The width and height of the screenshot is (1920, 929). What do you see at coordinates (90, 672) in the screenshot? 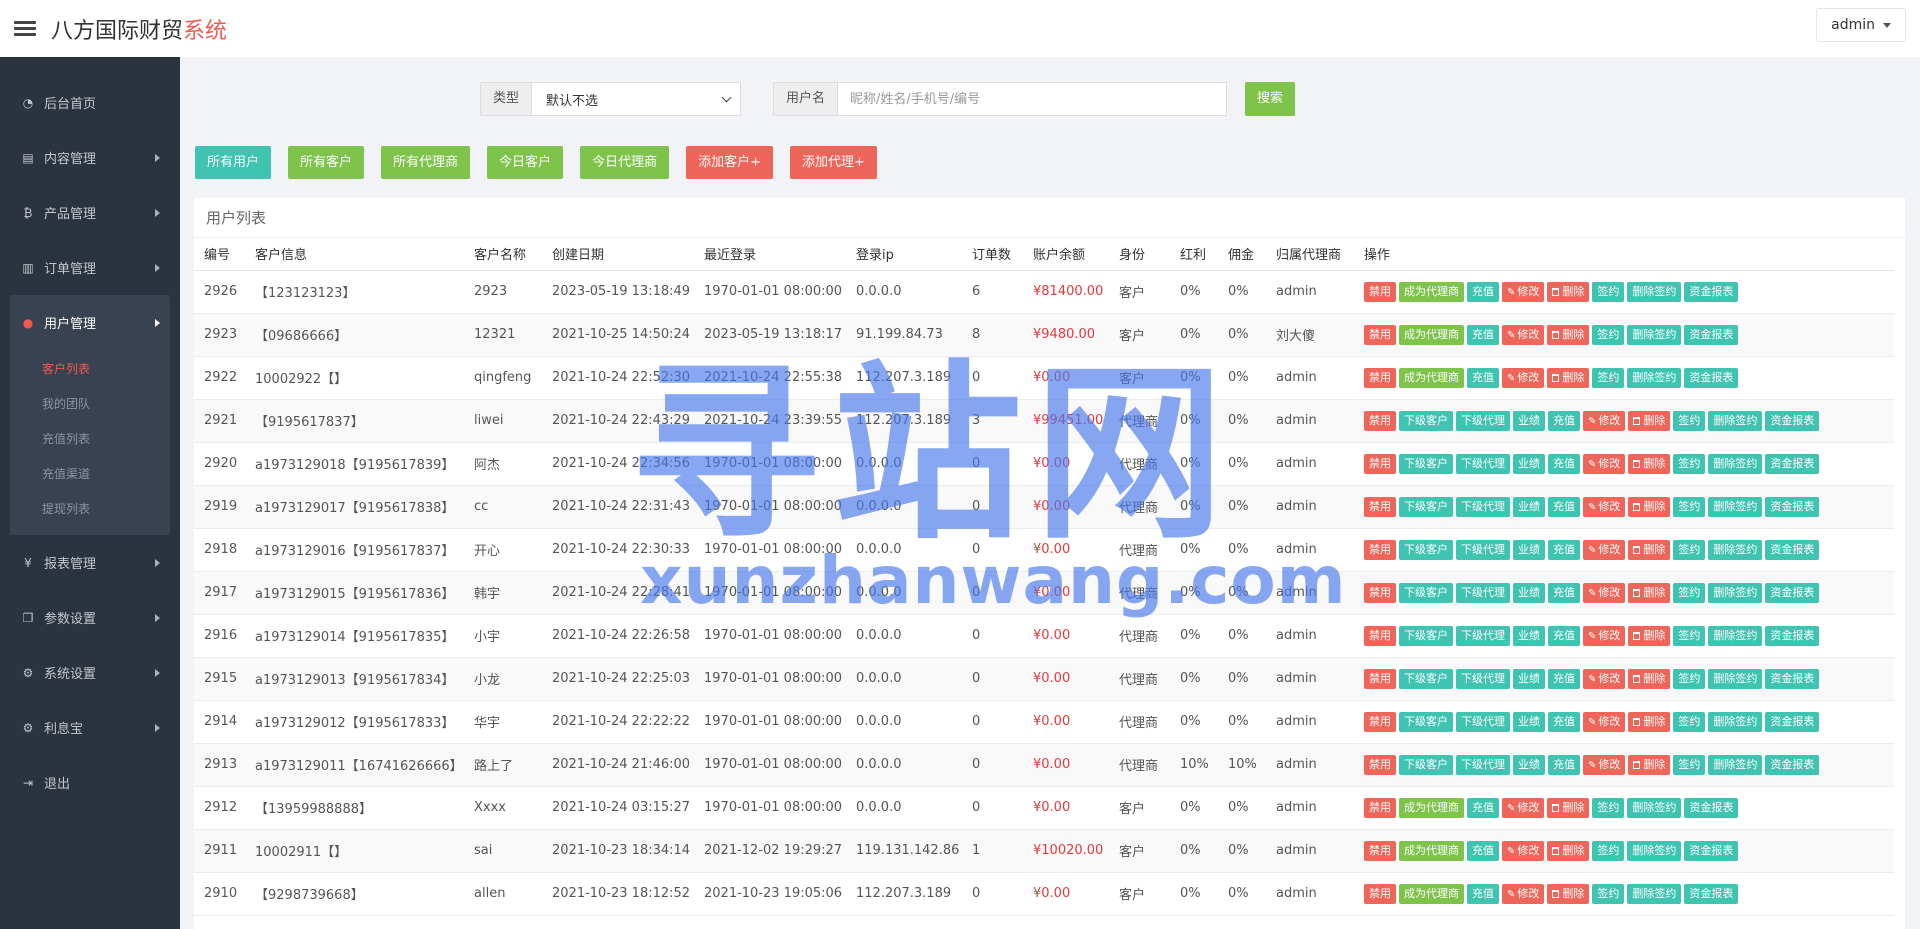
I see `sidebar-item-7: ⚙ 系统设置` at bounding box center [90, 672].